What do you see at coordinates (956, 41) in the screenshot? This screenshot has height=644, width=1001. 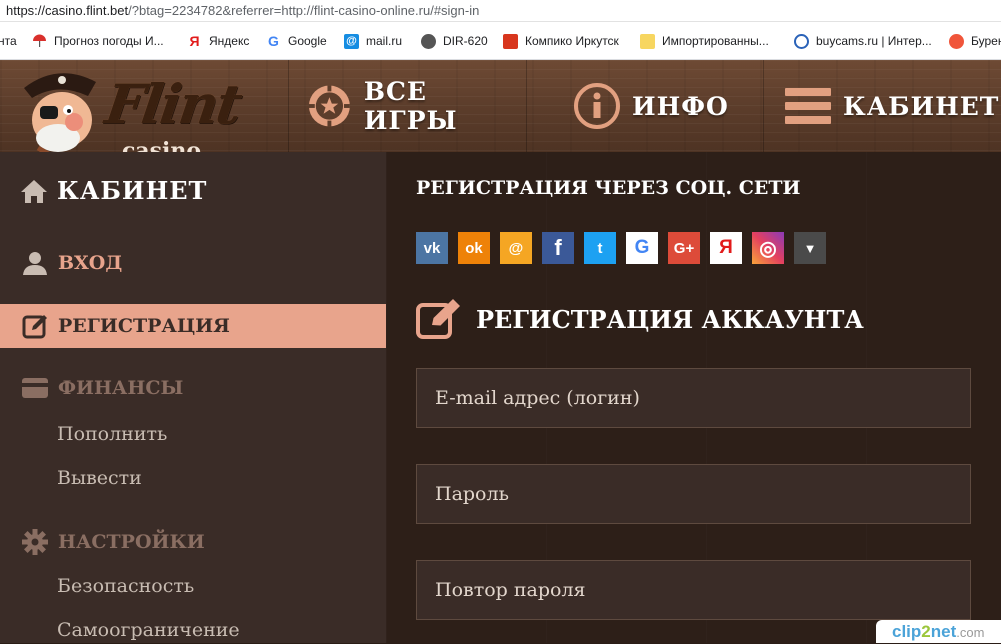 I see `circle-icon` at bounding box center [956, 41].